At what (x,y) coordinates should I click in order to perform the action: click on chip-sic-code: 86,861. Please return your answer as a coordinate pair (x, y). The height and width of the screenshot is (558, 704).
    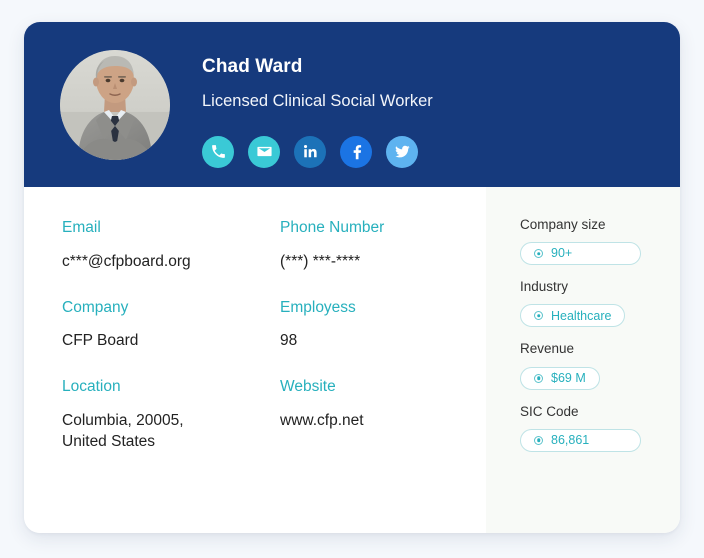
    Looking at the image, I should click on (580, 440).